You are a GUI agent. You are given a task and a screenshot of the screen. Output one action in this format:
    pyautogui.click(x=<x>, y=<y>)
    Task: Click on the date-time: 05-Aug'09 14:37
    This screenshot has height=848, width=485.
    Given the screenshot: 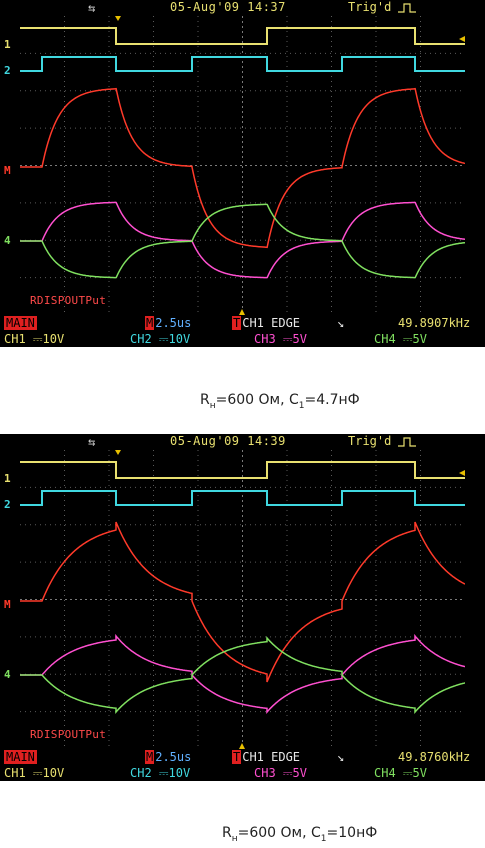 What is the action you would take?
    pyautogui.click(x=228, y=7)
    